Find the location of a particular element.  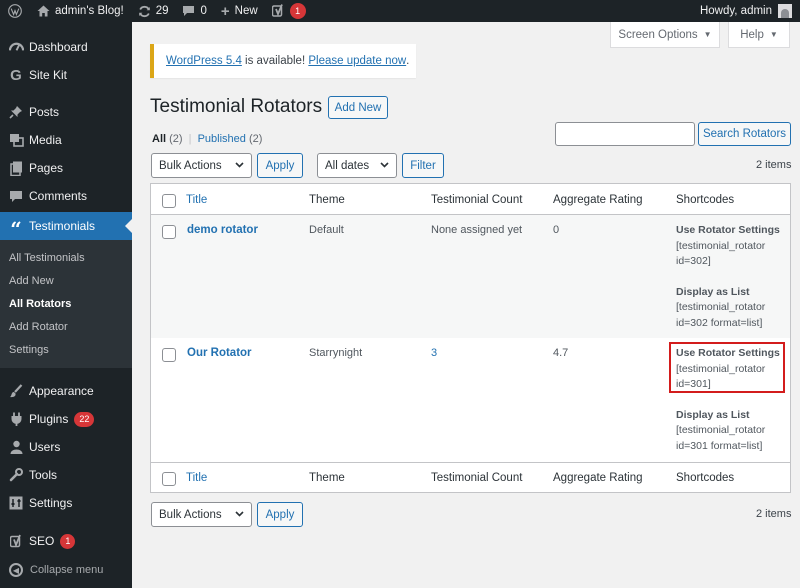

menu-item-plugins: Plugins 22 is located at coordinates (66, 419).